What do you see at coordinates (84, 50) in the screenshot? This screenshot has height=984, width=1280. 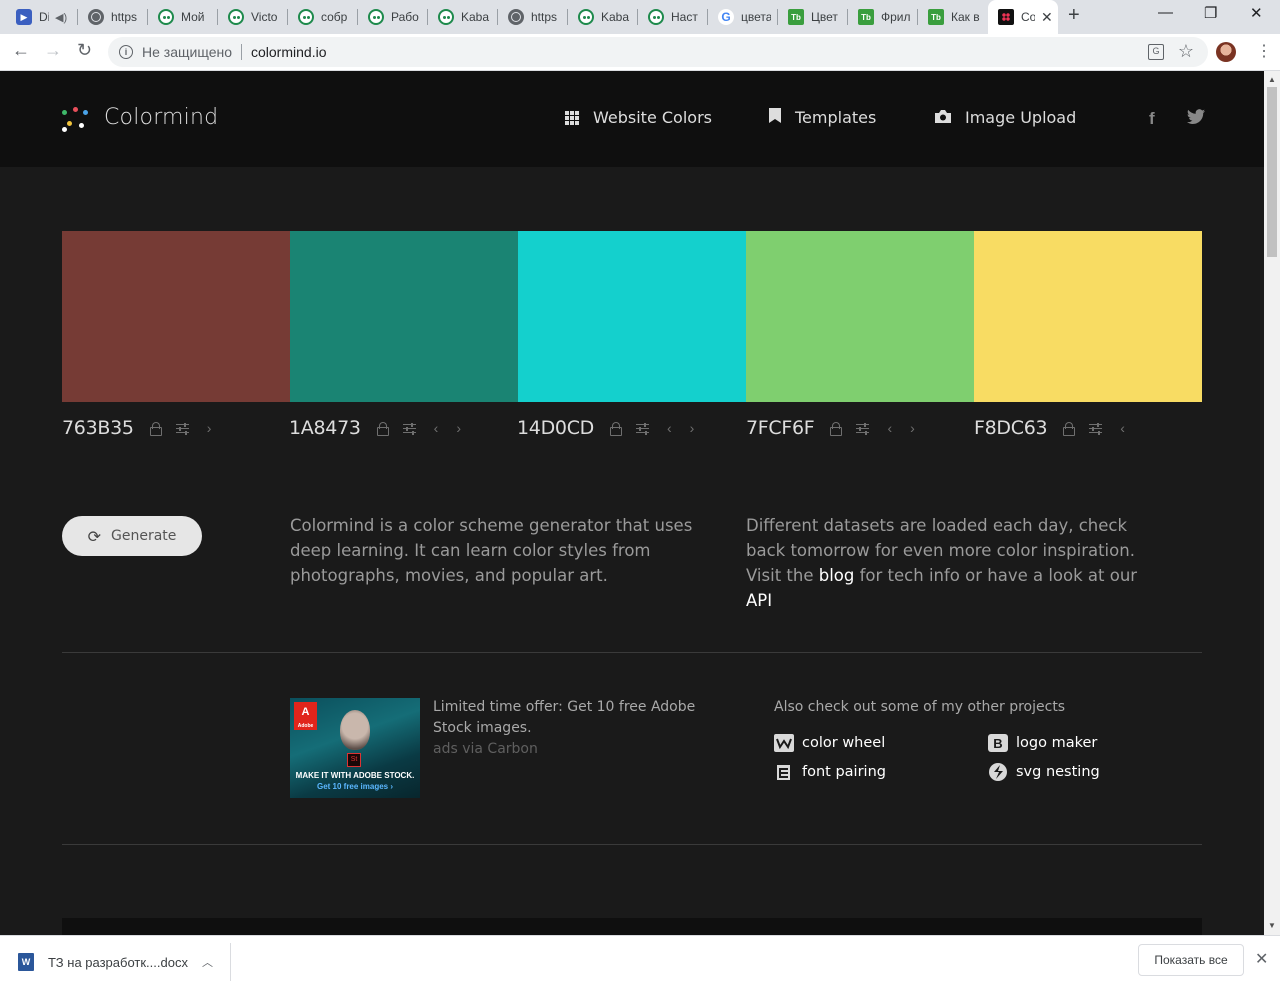 I see `reload-button: ↻` at bounding box center [84, 50].